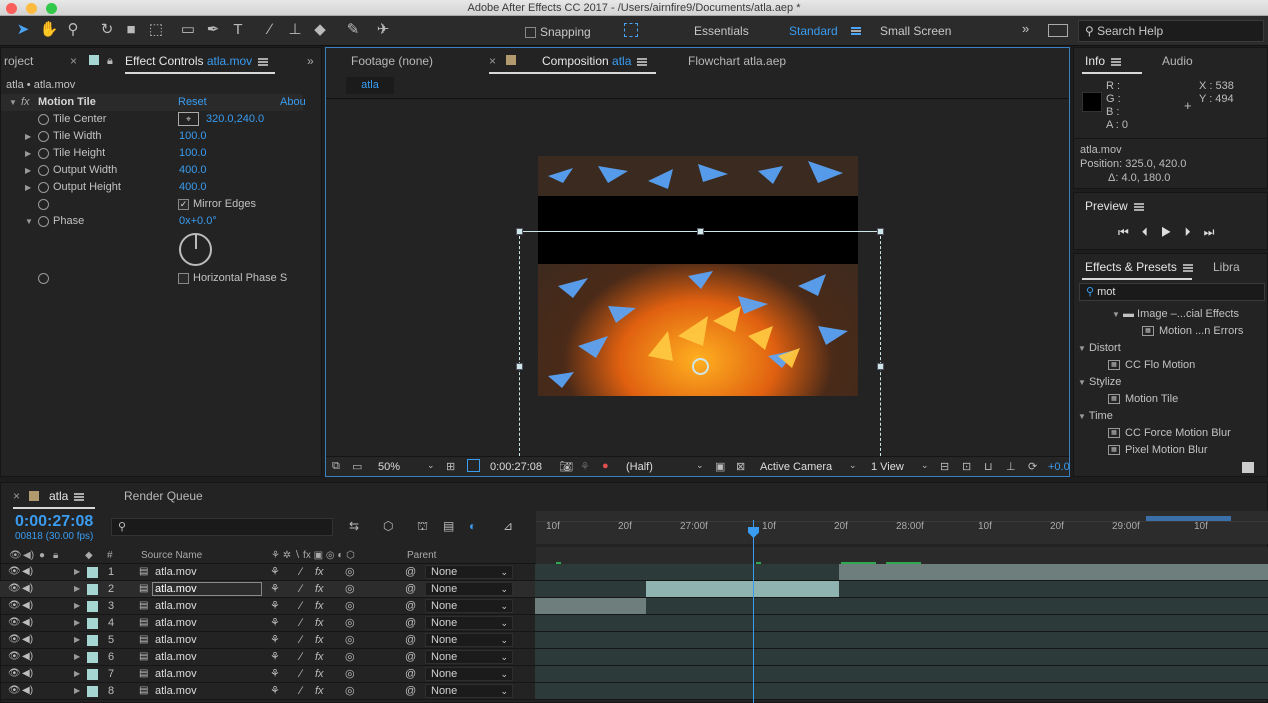 This screenshot has width=1268, height=703. I want to click on layer-icon: ⊔, so click(988, 466).